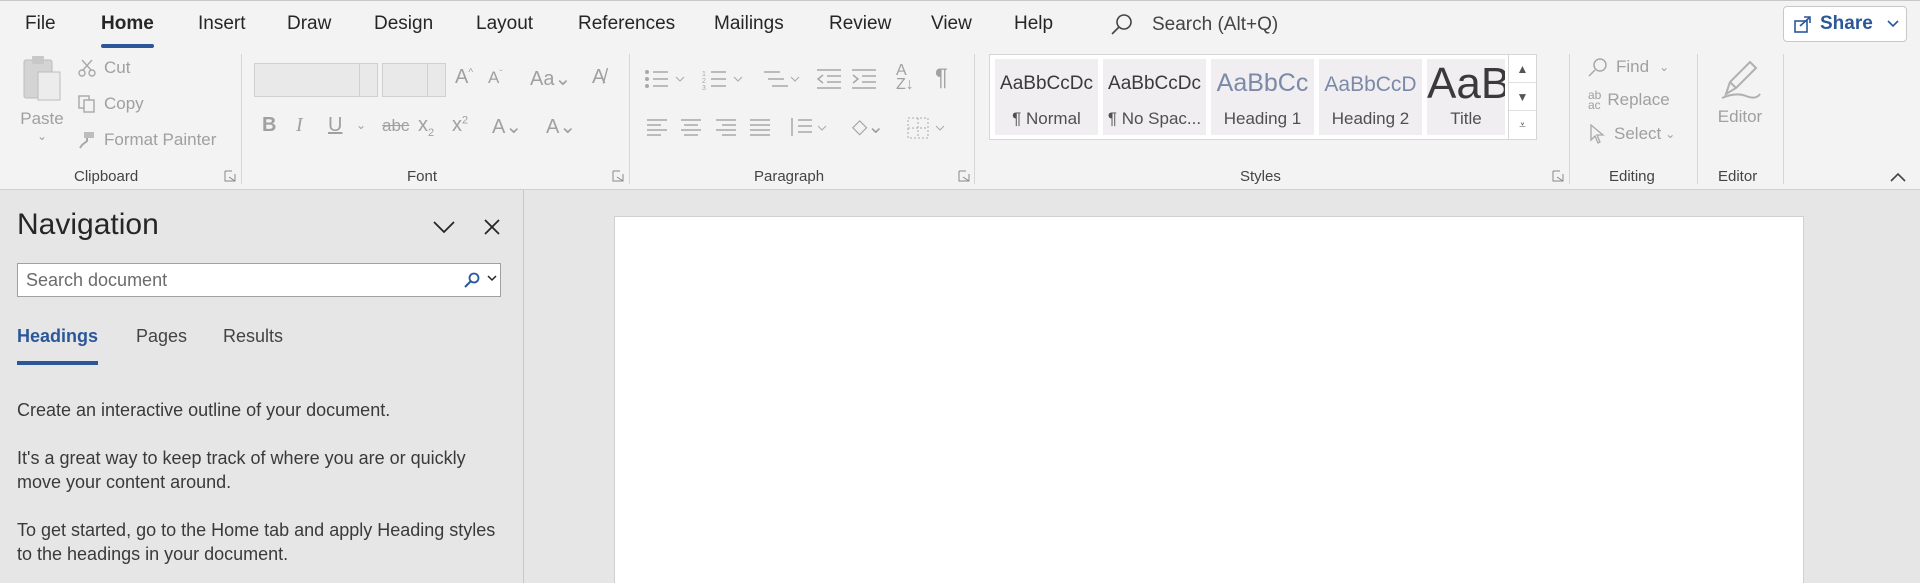 This screenshot has height=583, width=1920. Describe the element at coordinates (691, 128) in the screenshot. I see `align-center-icon` at that location.